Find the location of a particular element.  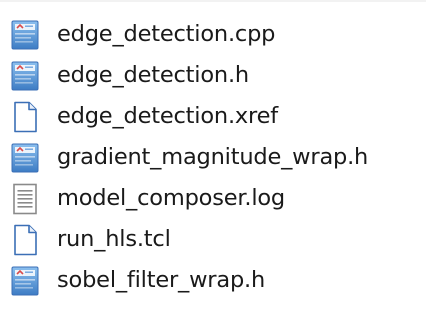

file-name: model_composer.log is located at coordinates (171, 198).